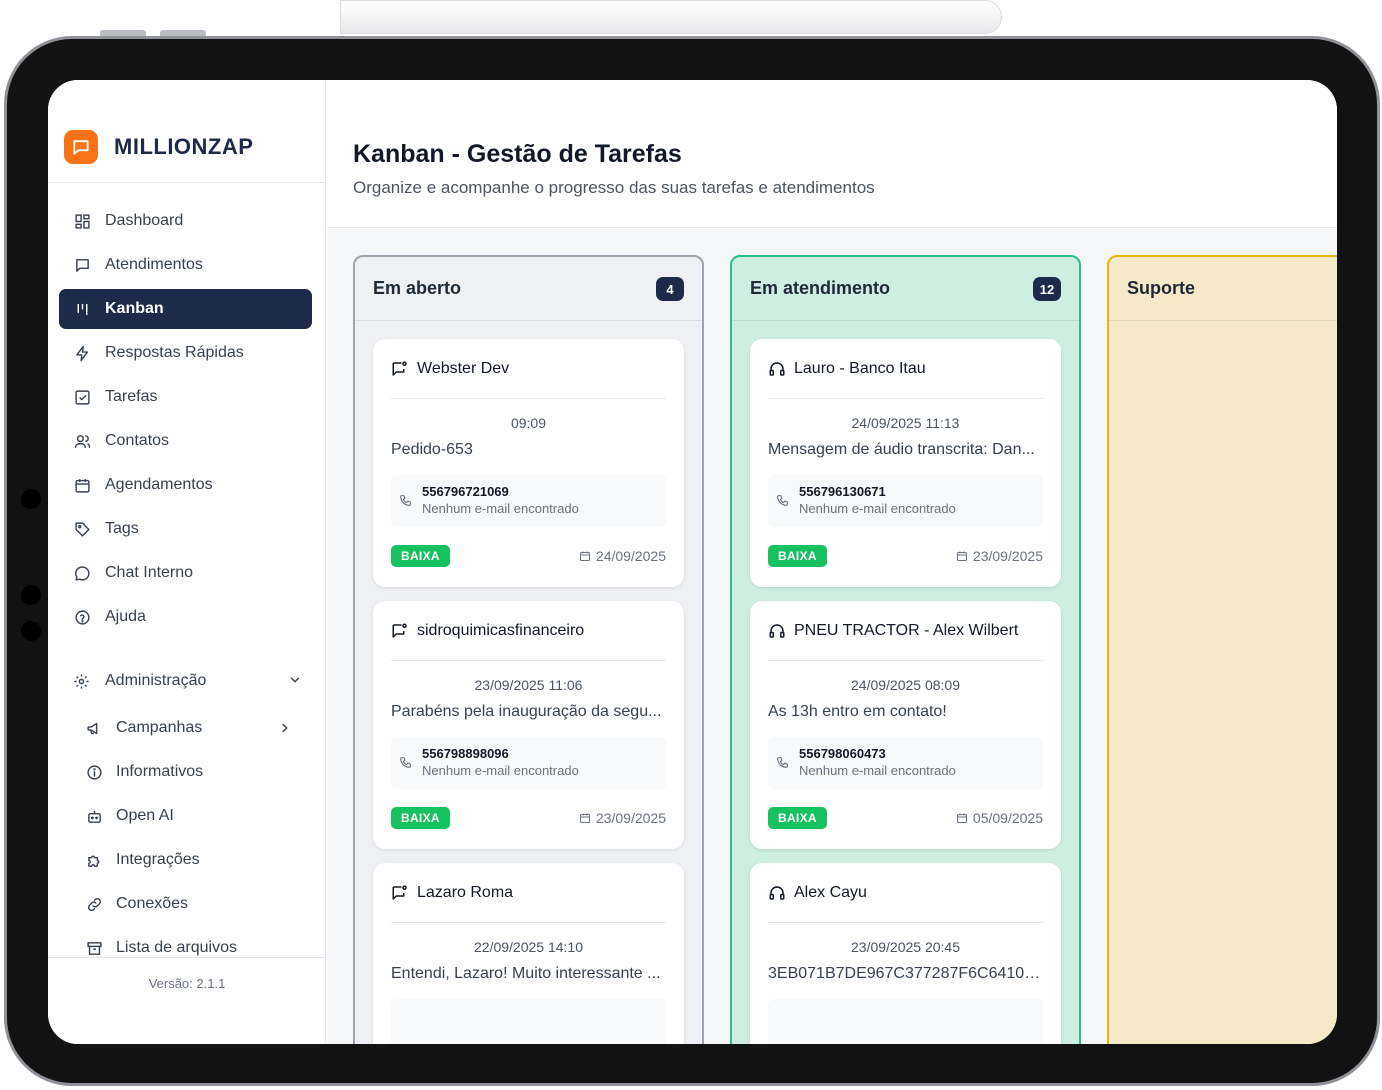 Image resolution: width=1382 pixels, height=1090 pixels. Describe the element at coordinates (82, 309) in the screenshot. I see `kanban-icon` at that location.